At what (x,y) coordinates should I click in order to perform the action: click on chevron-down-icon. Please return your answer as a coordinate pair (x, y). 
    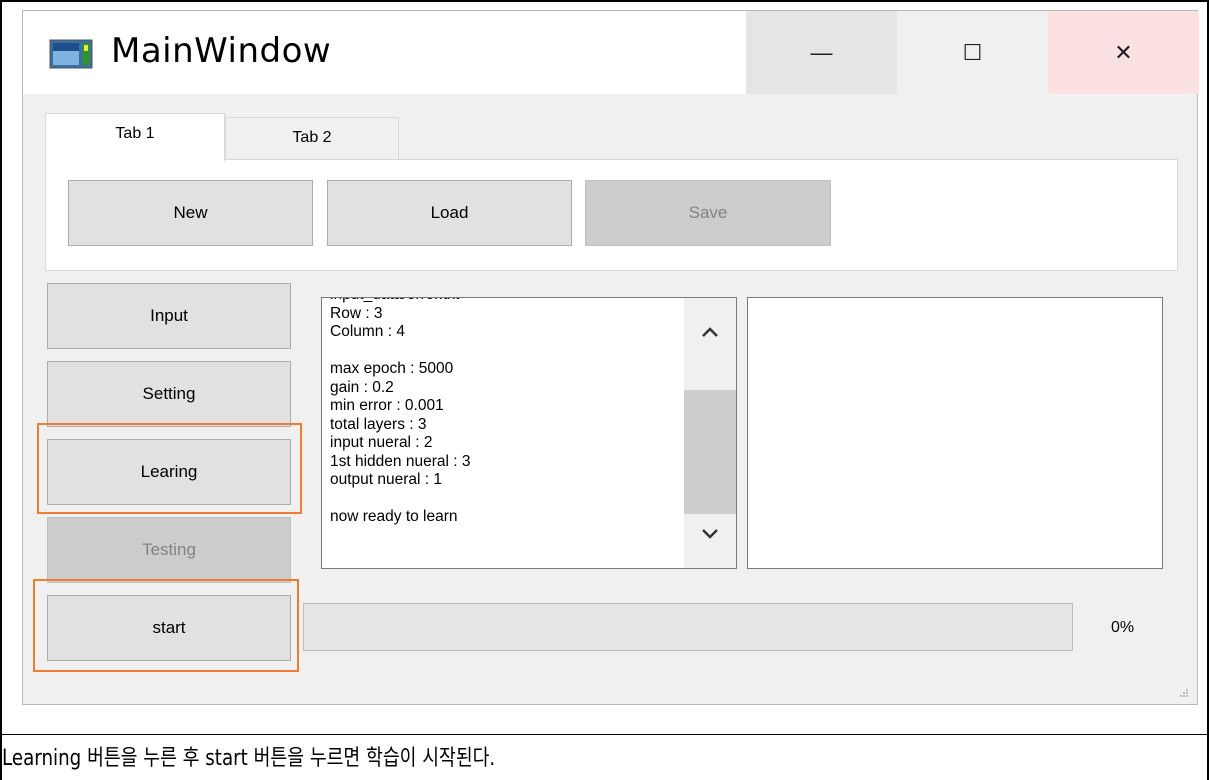
    Looking at the image, I should click on (710, 534).